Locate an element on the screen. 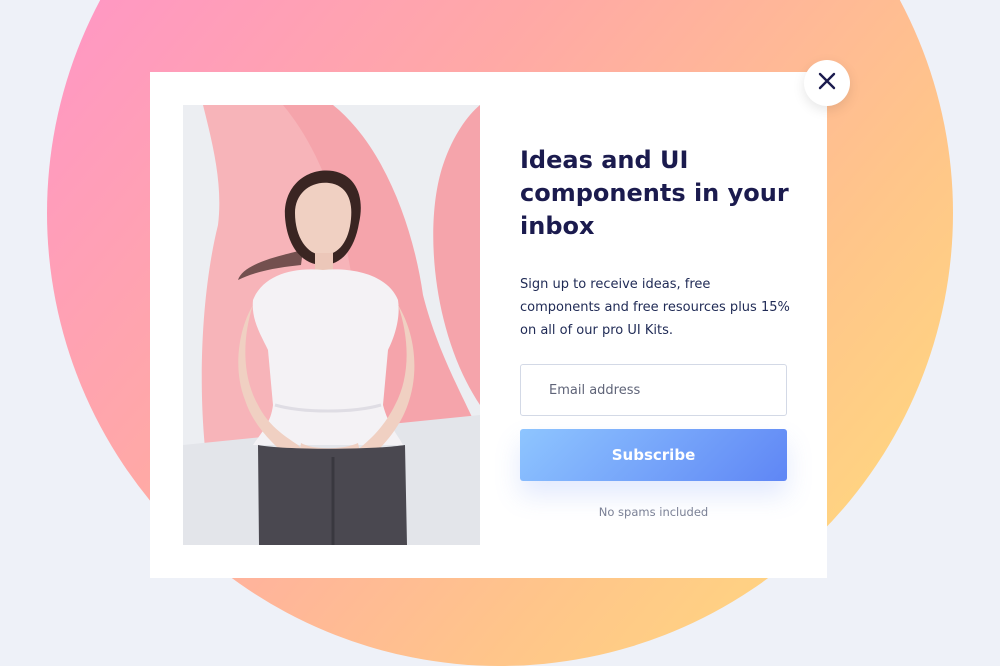 Image resolution: width=1000 pixels, height=666 pixels. close-button is located at coordinates (827, 83).